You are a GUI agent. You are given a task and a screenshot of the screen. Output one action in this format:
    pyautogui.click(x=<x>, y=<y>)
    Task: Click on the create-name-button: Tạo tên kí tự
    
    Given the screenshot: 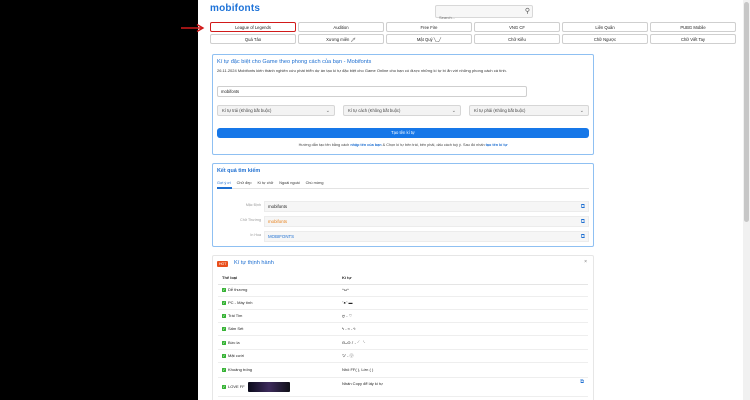 What is the action you would take?
    pyautogui.click(x=403, y=133)
    